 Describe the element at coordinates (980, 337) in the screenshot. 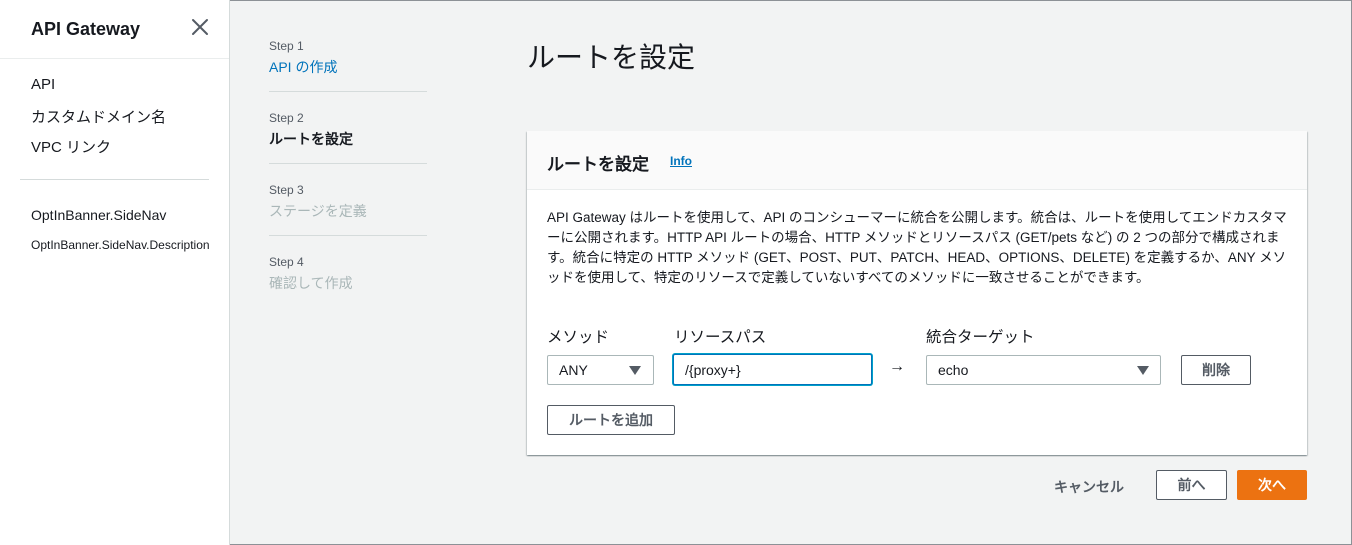

I see `integration-target-label: 統合ターゲット` at that location.